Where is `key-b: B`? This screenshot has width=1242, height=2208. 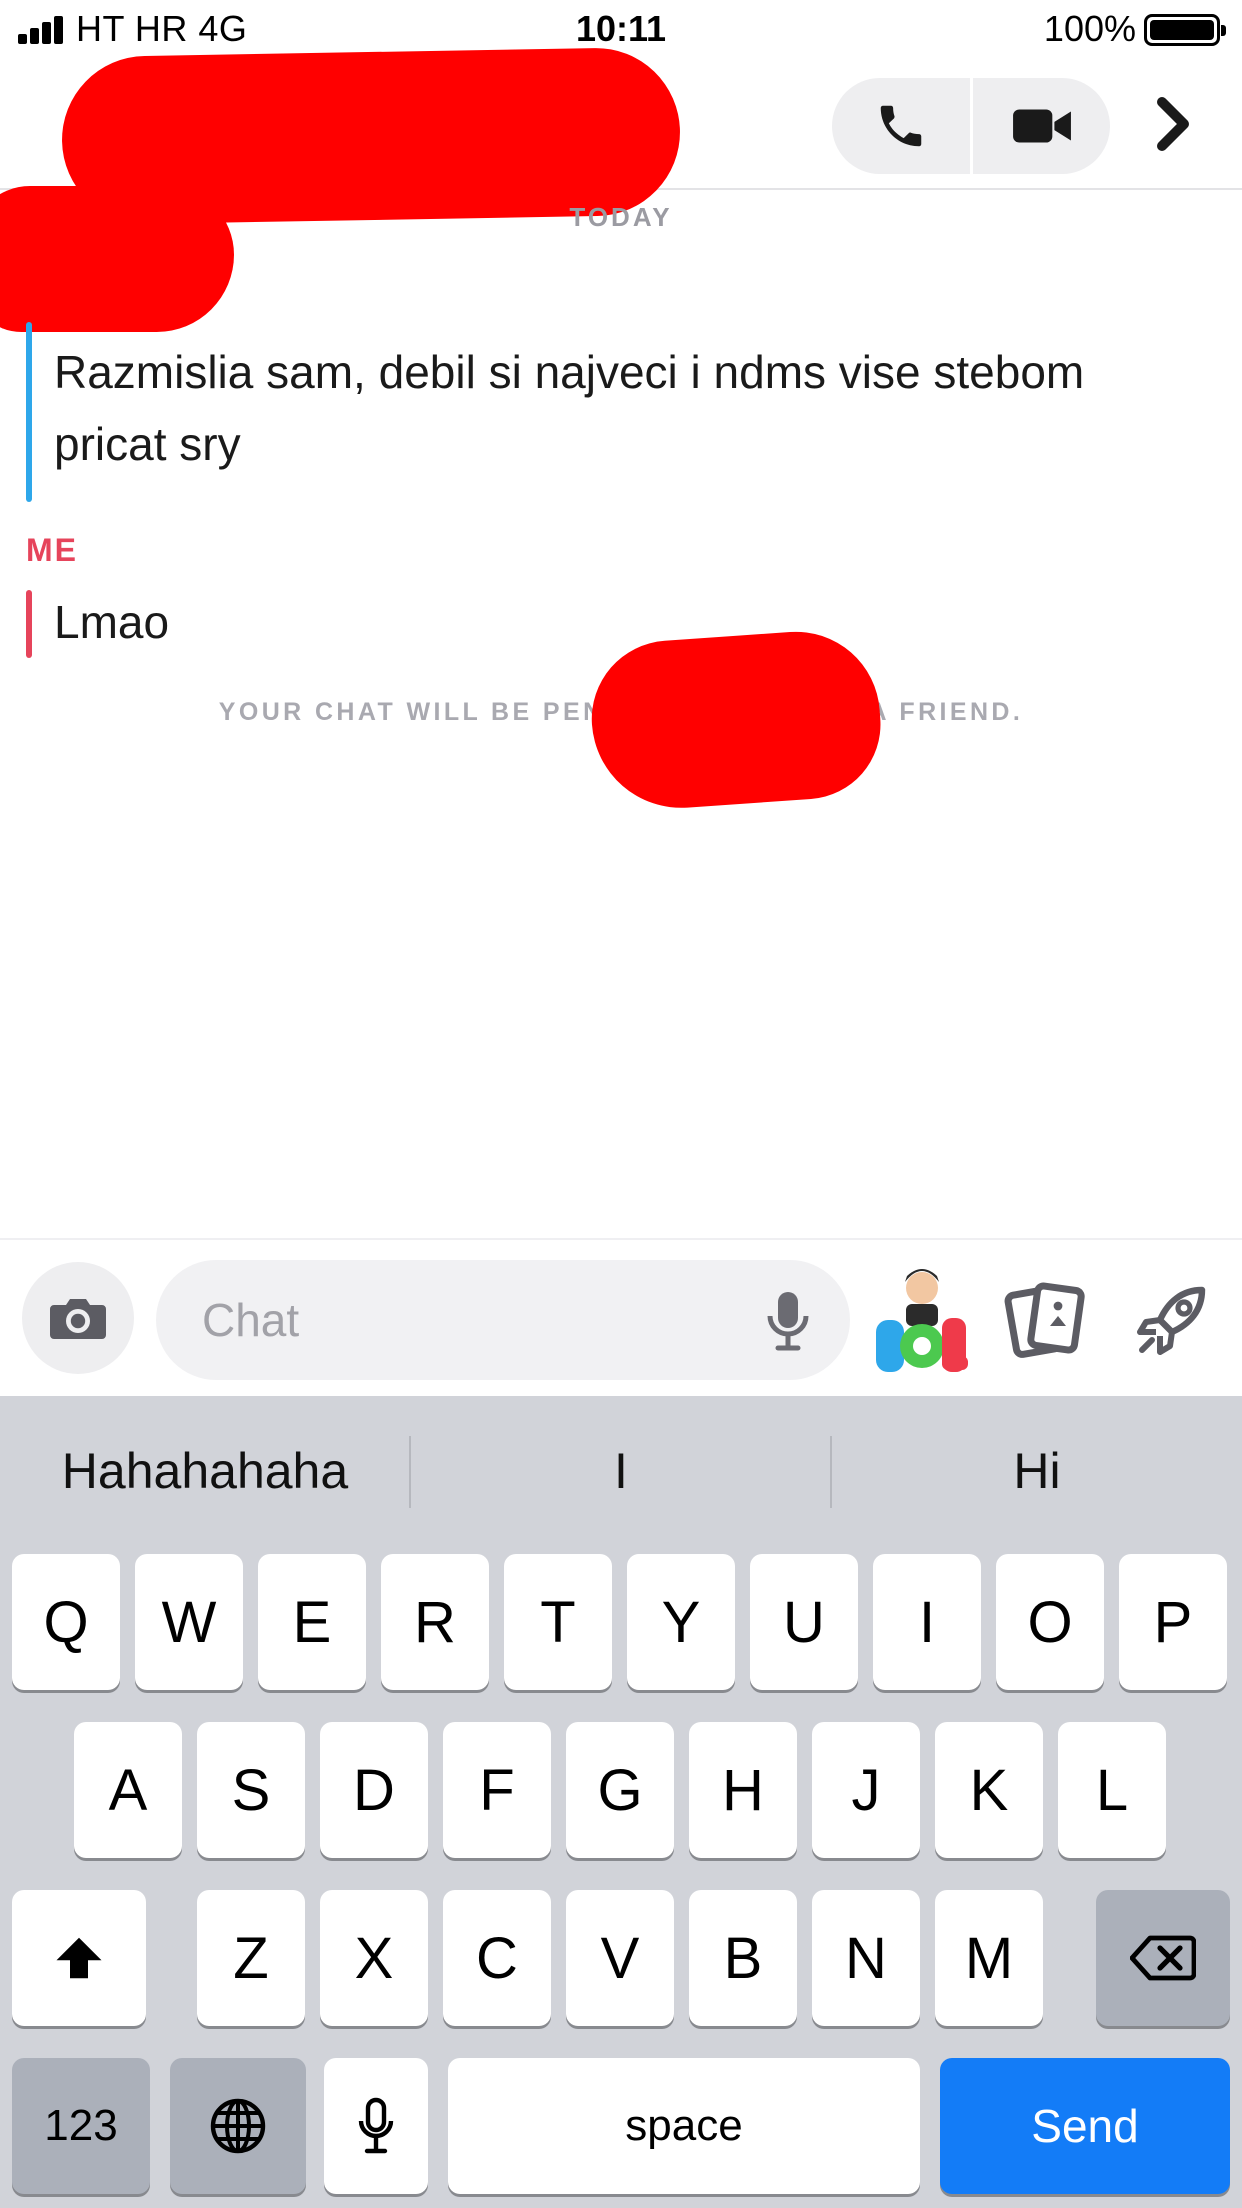
key-b: B is located at coordinates (743, 1958).